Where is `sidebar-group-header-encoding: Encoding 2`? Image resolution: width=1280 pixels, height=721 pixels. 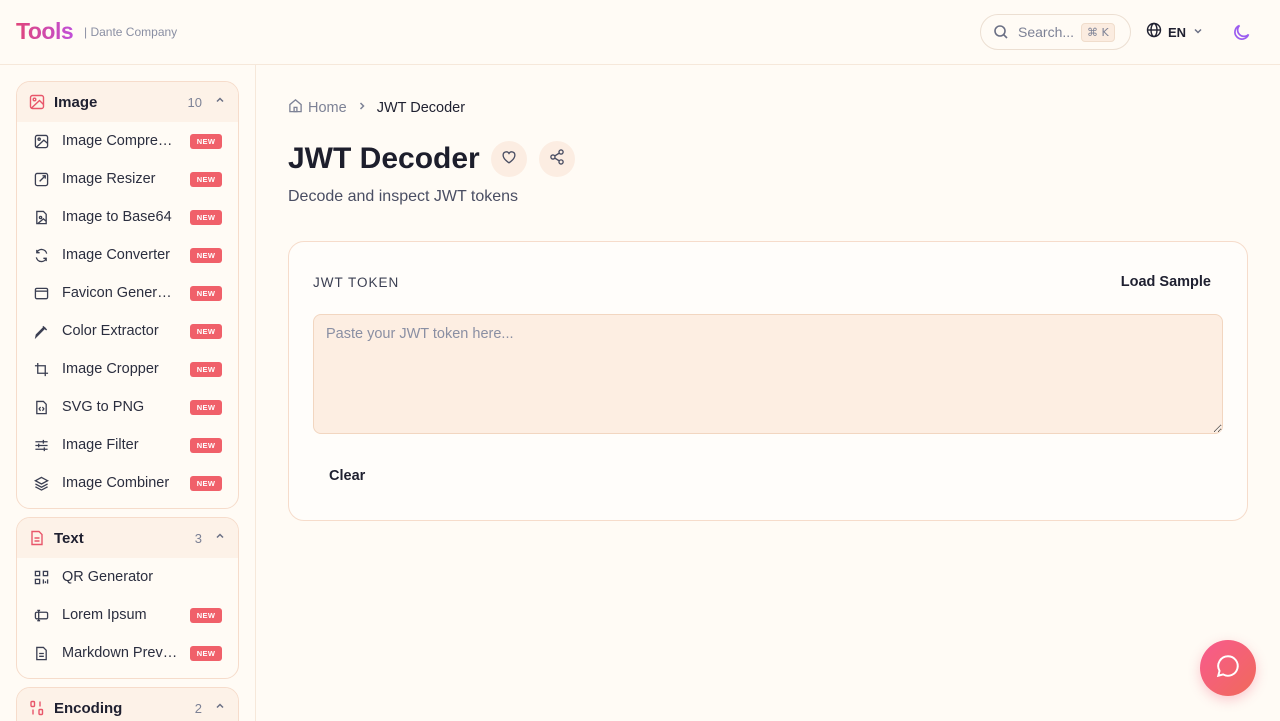
sidebar-group-header-encoding: Encoding 2 is located at coordinates (127, 704).